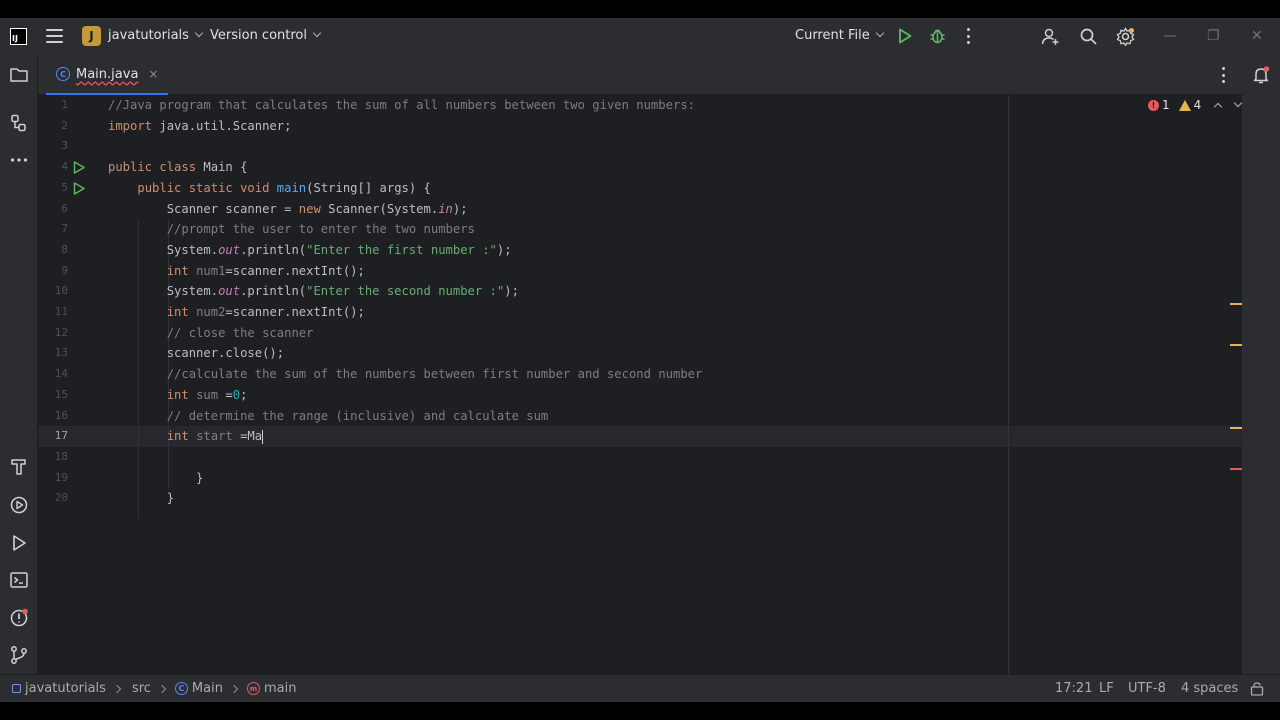  I want to click on inspection-widget: ! 1 4, so click(1195, 105).